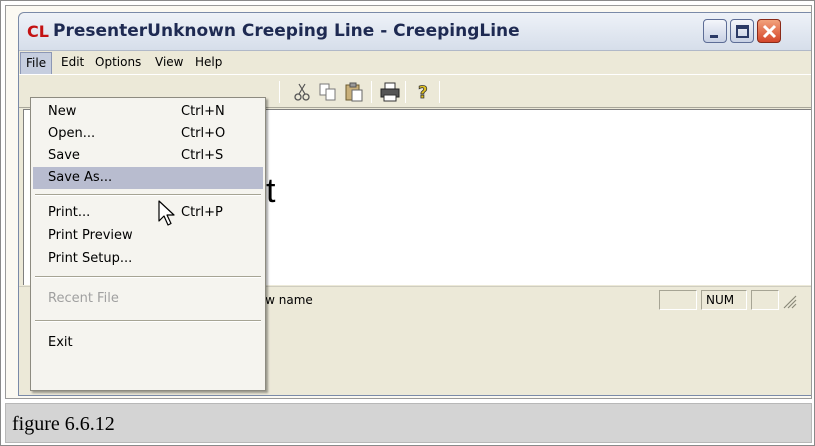  Describe the element at coordinates (724, 300) in the screenshot. I see `status-num-indicator: NUM` at that location.